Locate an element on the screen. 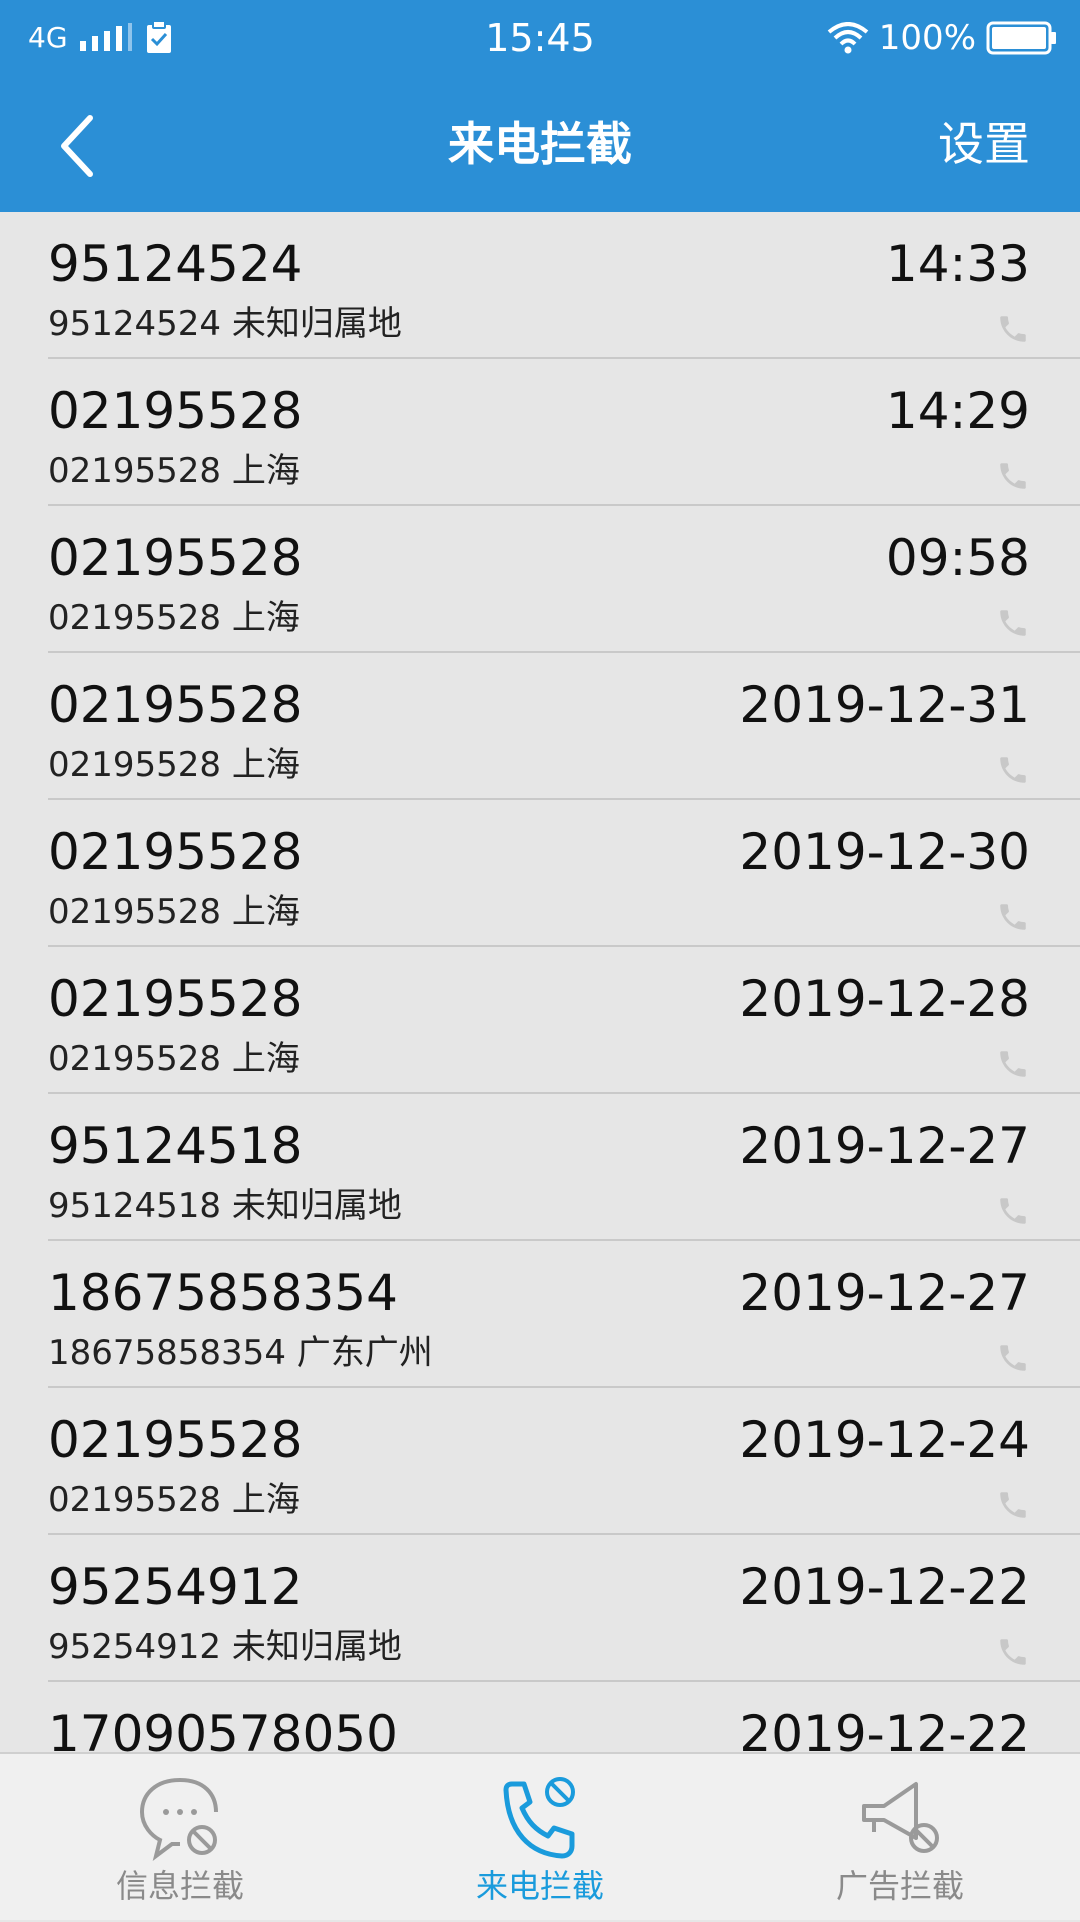  call-number: 18675858354 is located at coordinates (223, 1293).